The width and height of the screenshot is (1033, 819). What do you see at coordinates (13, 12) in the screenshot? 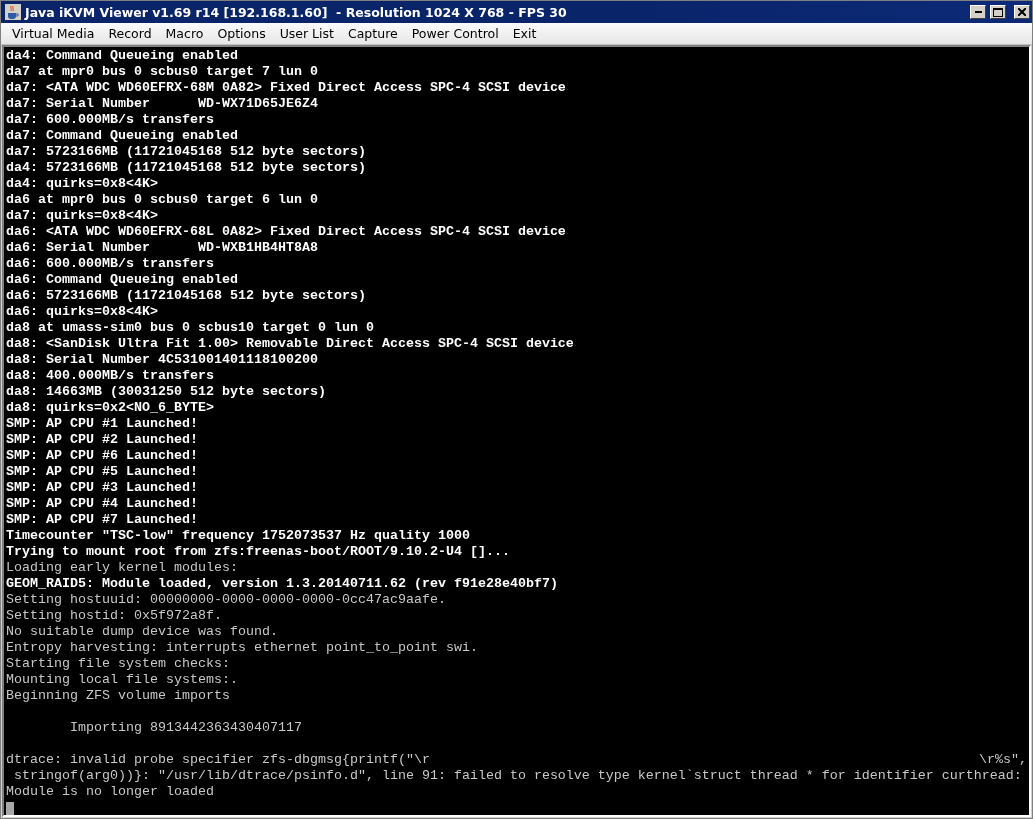
I see `coffee-cup-icon` at bounding box center [13, 12].